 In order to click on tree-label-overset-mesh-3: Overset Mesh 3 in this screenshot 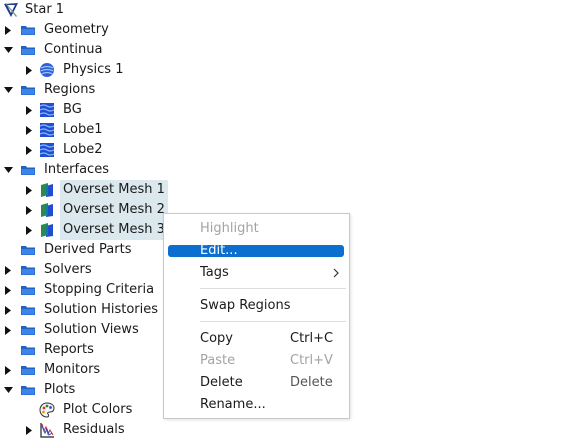, I will do `click(114, 230)`.